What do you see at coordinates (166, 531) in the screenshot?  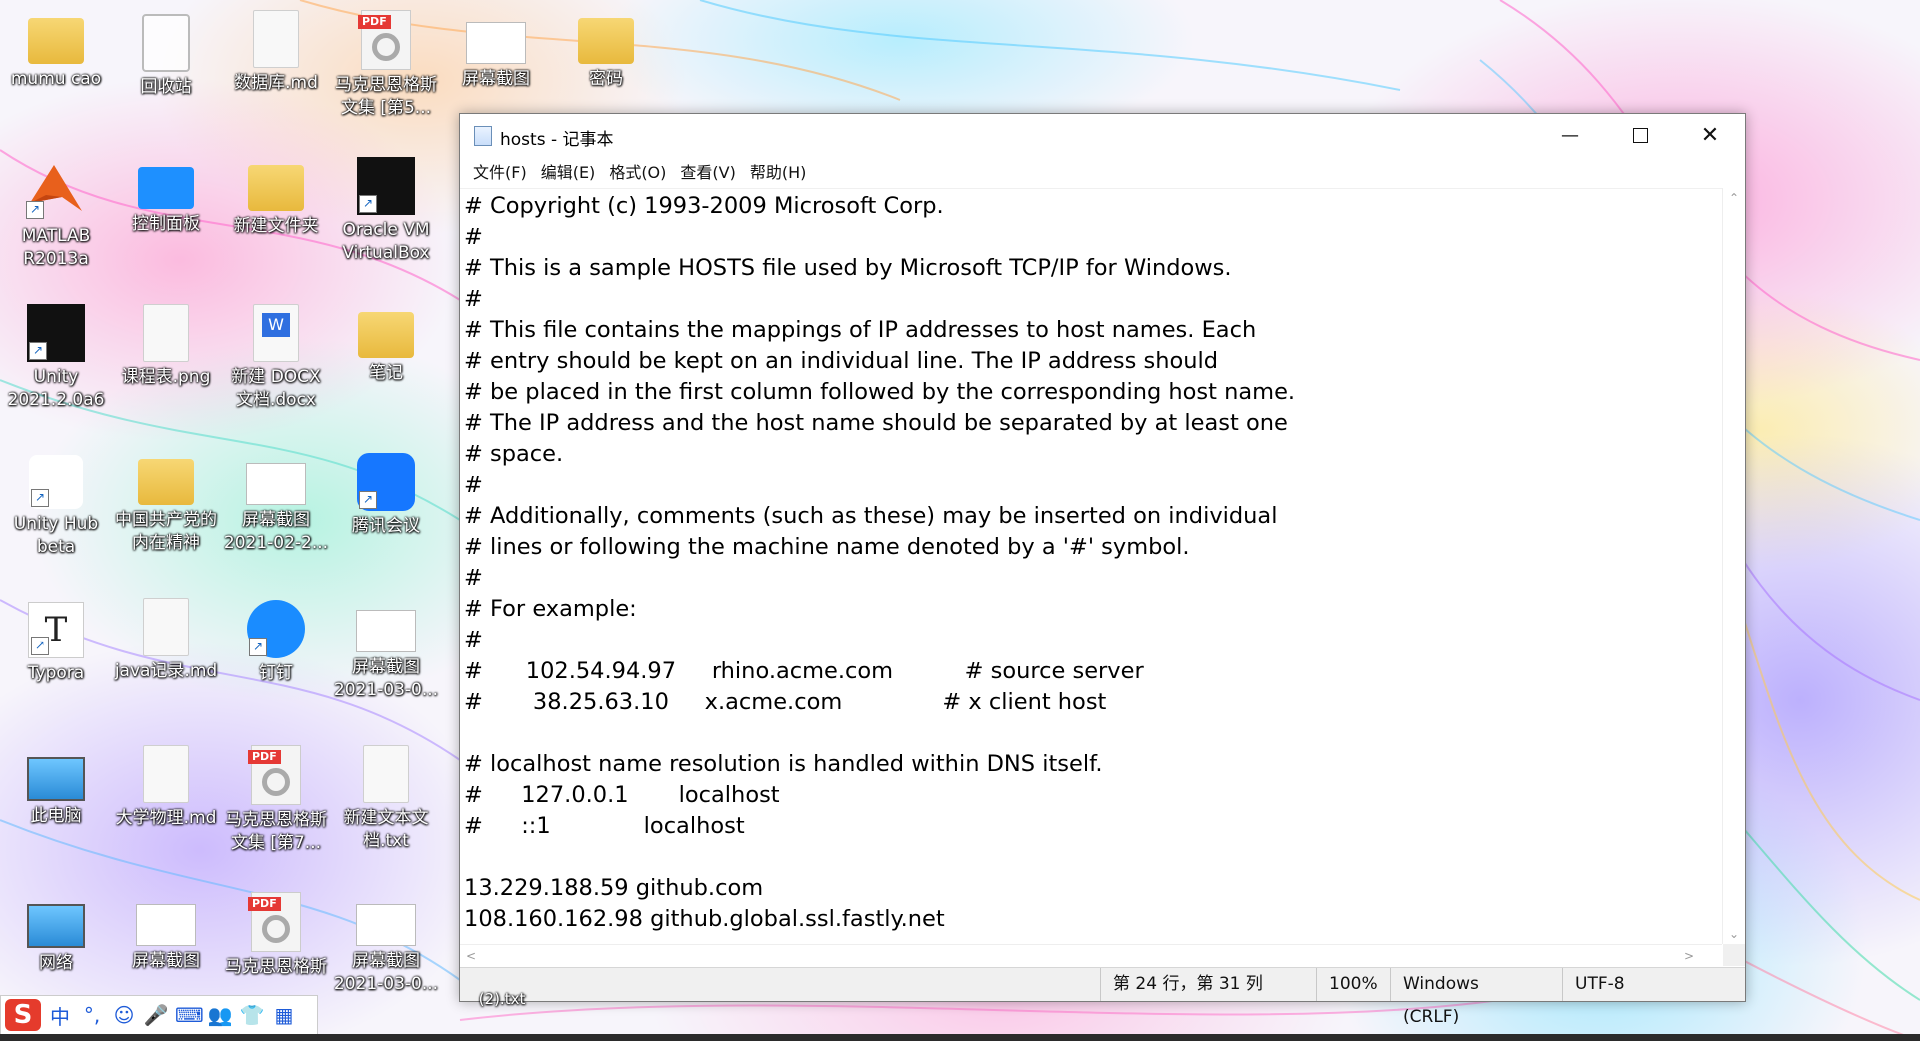 I see `desktop-icon-label: 中国共产党的内在精神` at bounding box center [166, 531].